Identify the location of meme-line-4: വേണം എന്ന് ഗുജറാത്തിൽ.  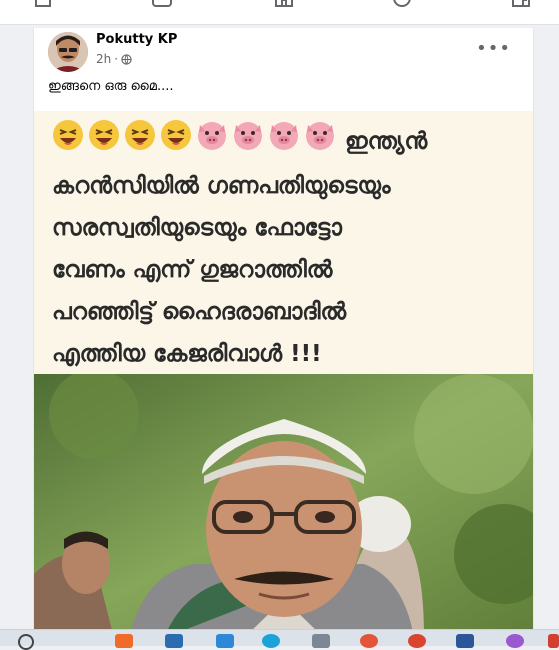
(192, 270).